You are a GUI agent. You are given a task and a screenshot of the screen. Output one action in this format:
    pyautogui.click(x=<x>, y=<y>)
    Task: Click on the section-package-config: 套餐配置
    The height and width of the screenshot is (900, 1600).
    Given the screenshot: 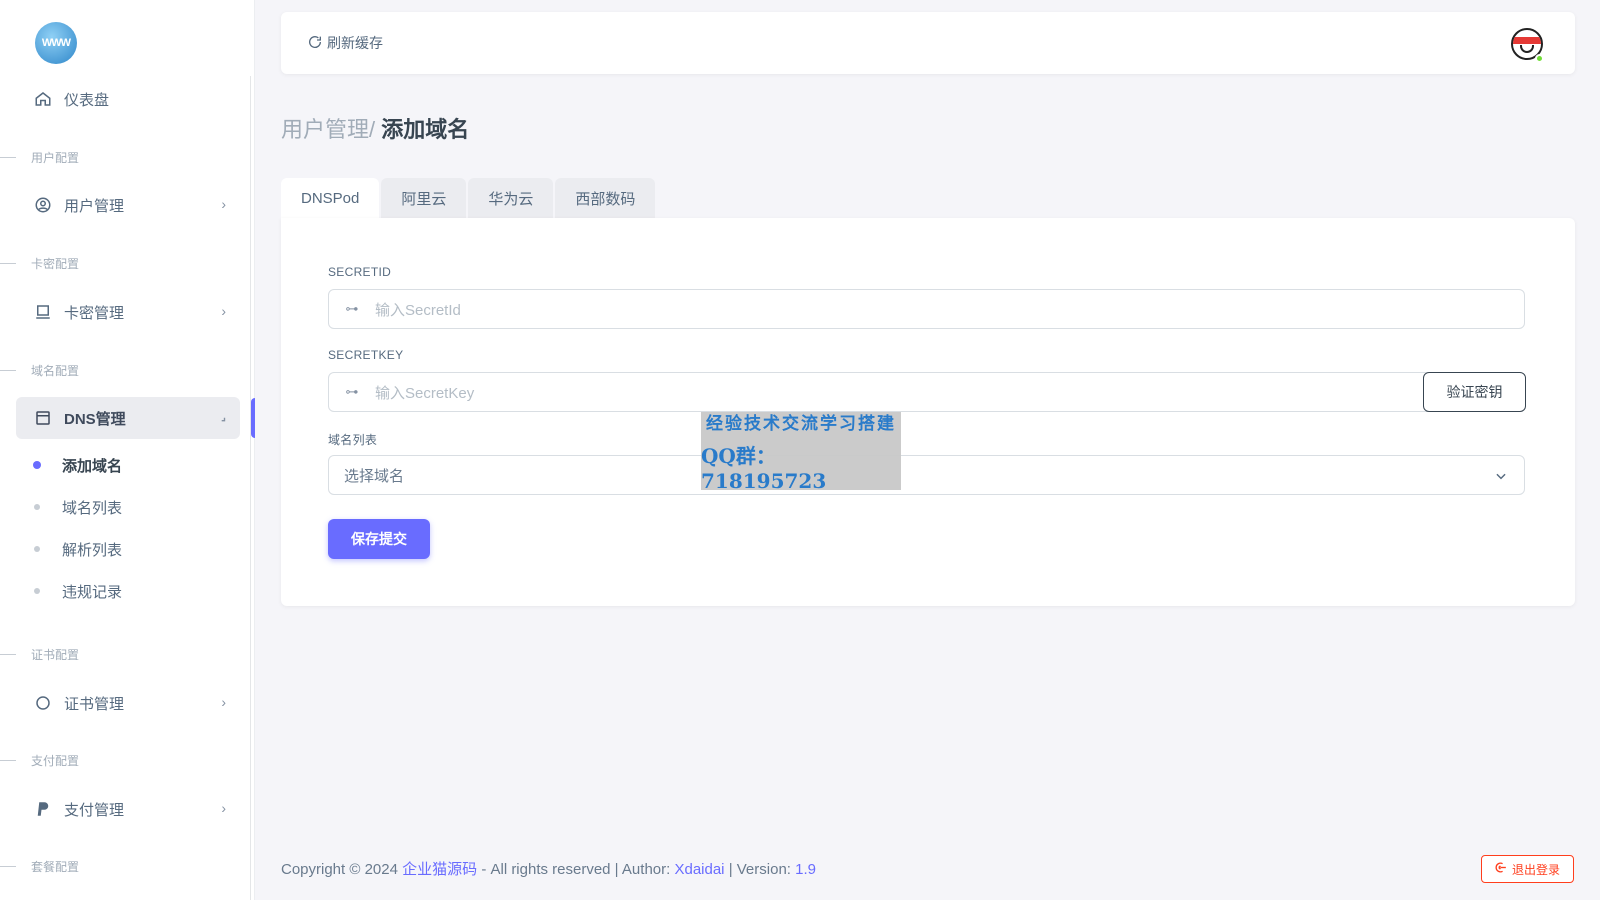 What is the action you would take?
    pyautogui.click(x=125, y=866)
    